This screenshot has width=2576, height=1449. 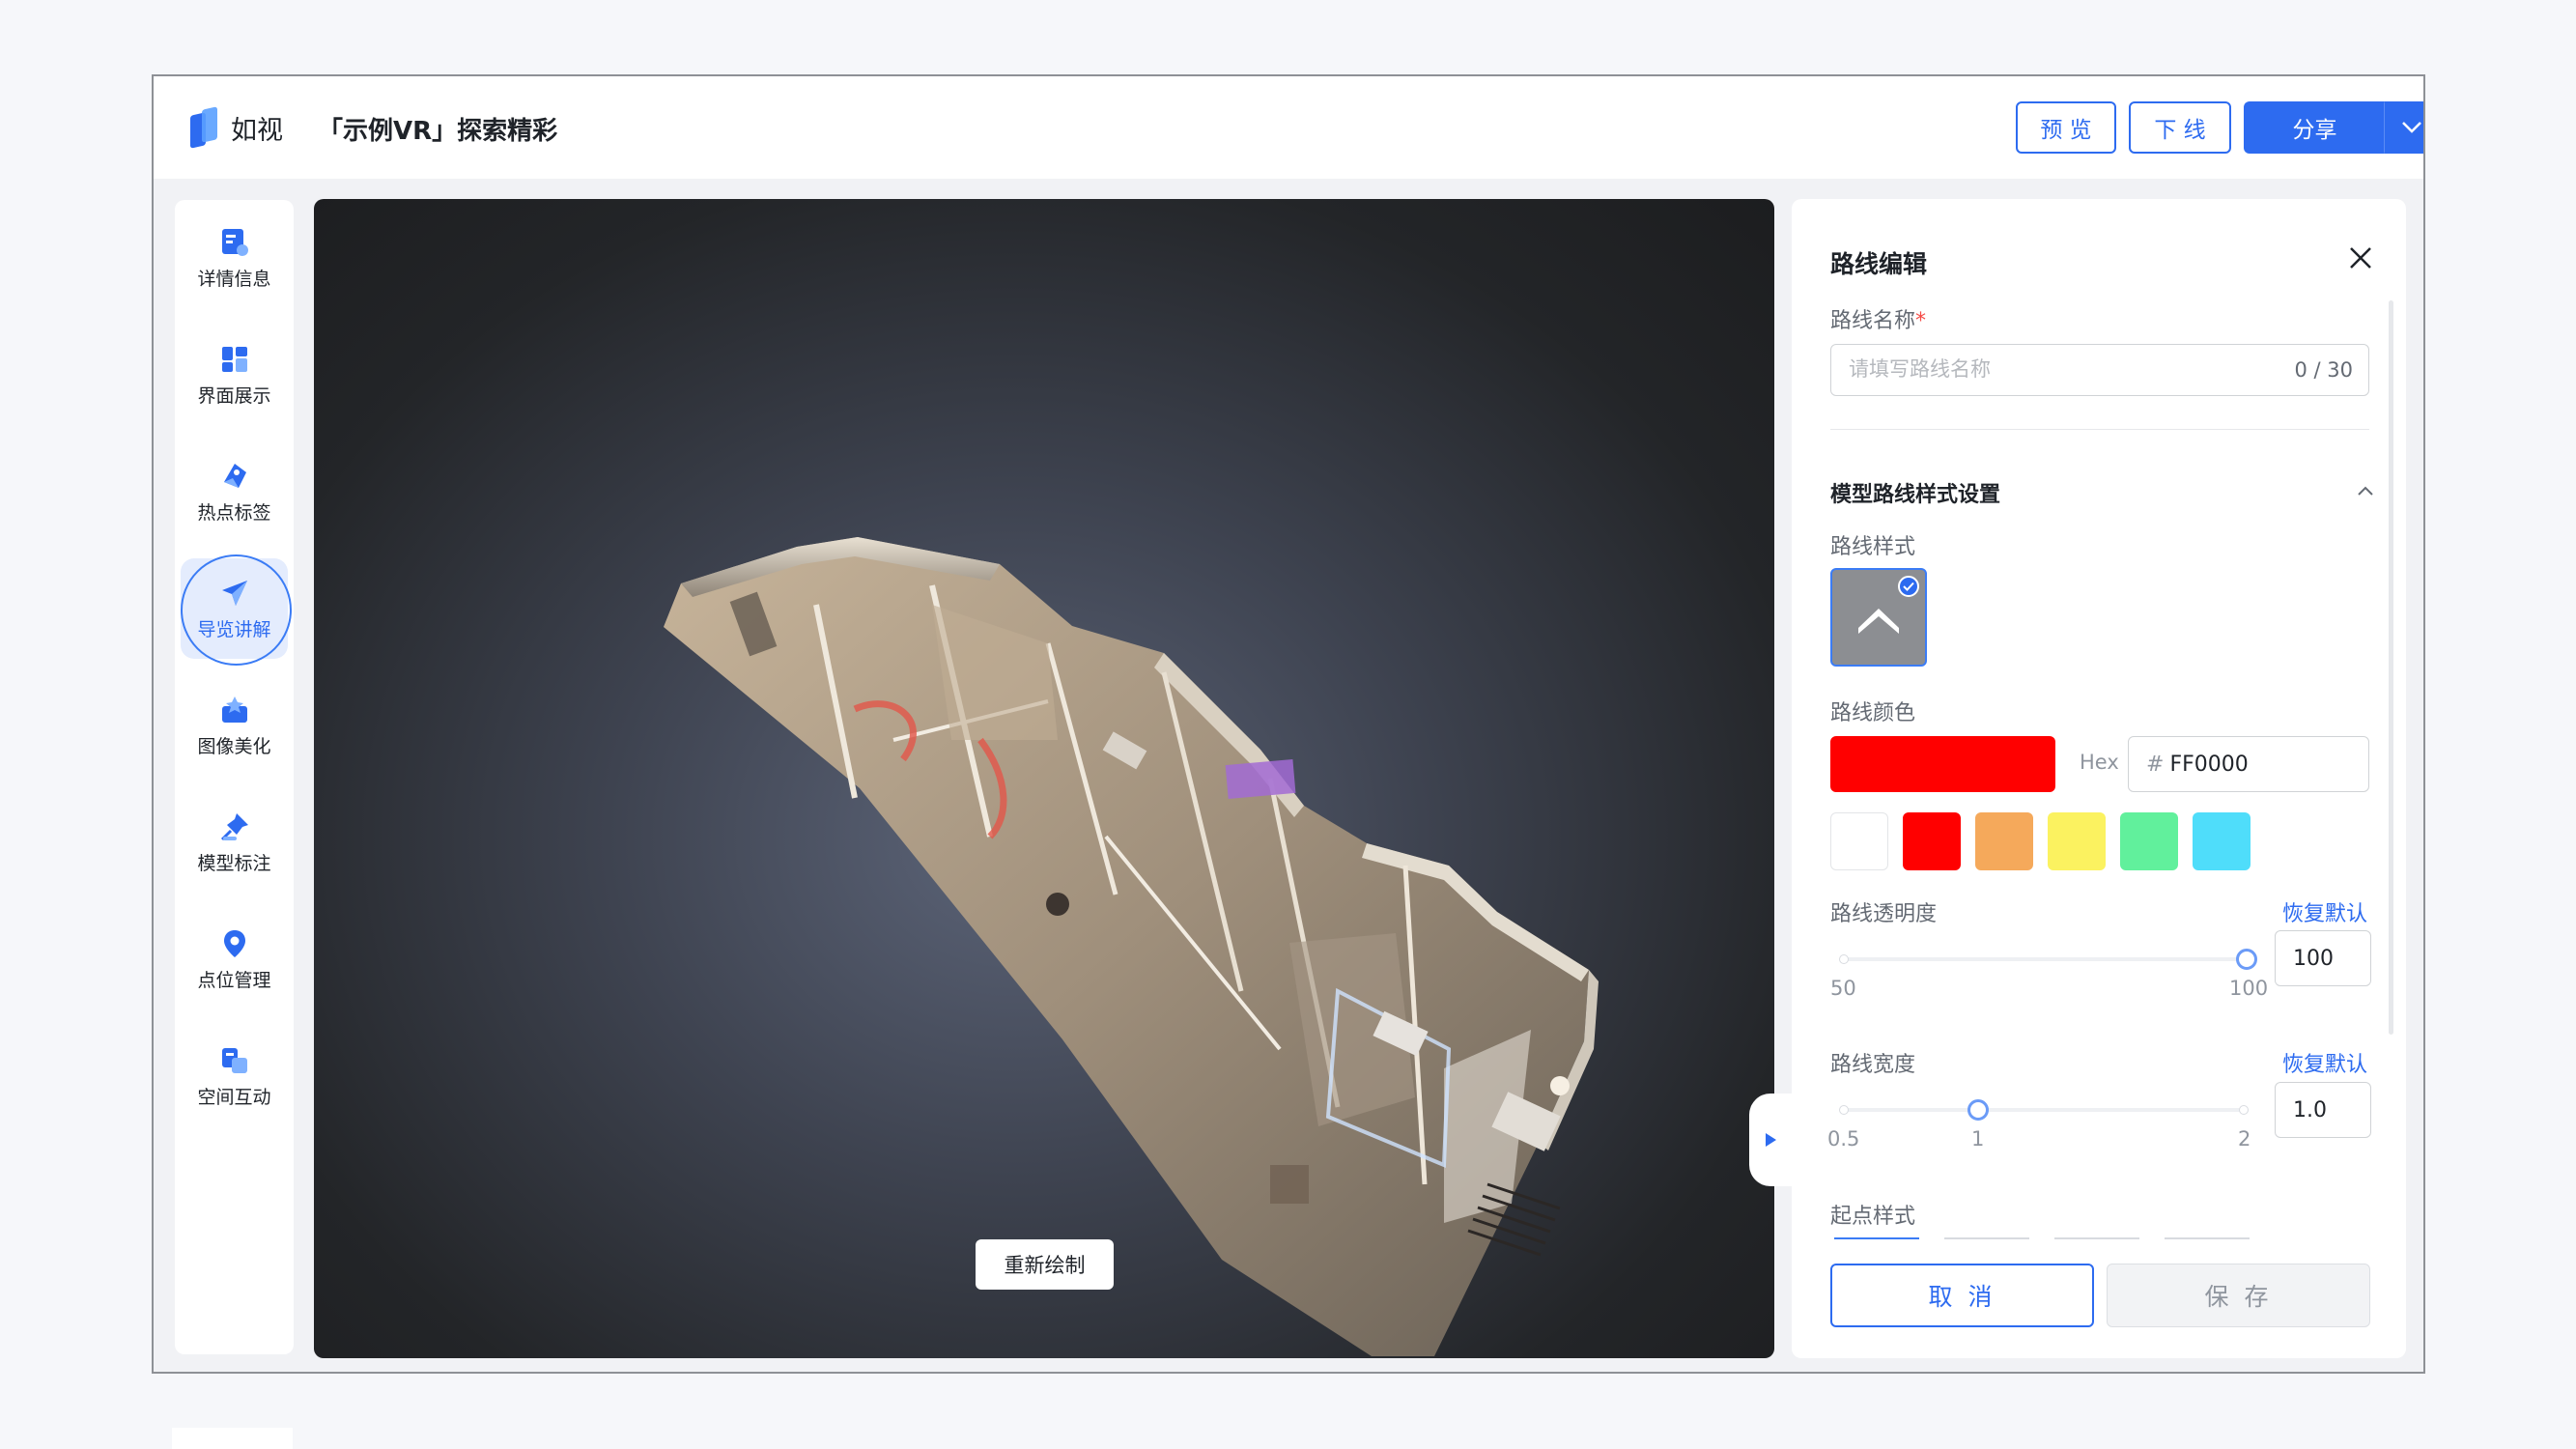 I want to click on chevron-up-arrow-icon, so click(x=1878, y=621).